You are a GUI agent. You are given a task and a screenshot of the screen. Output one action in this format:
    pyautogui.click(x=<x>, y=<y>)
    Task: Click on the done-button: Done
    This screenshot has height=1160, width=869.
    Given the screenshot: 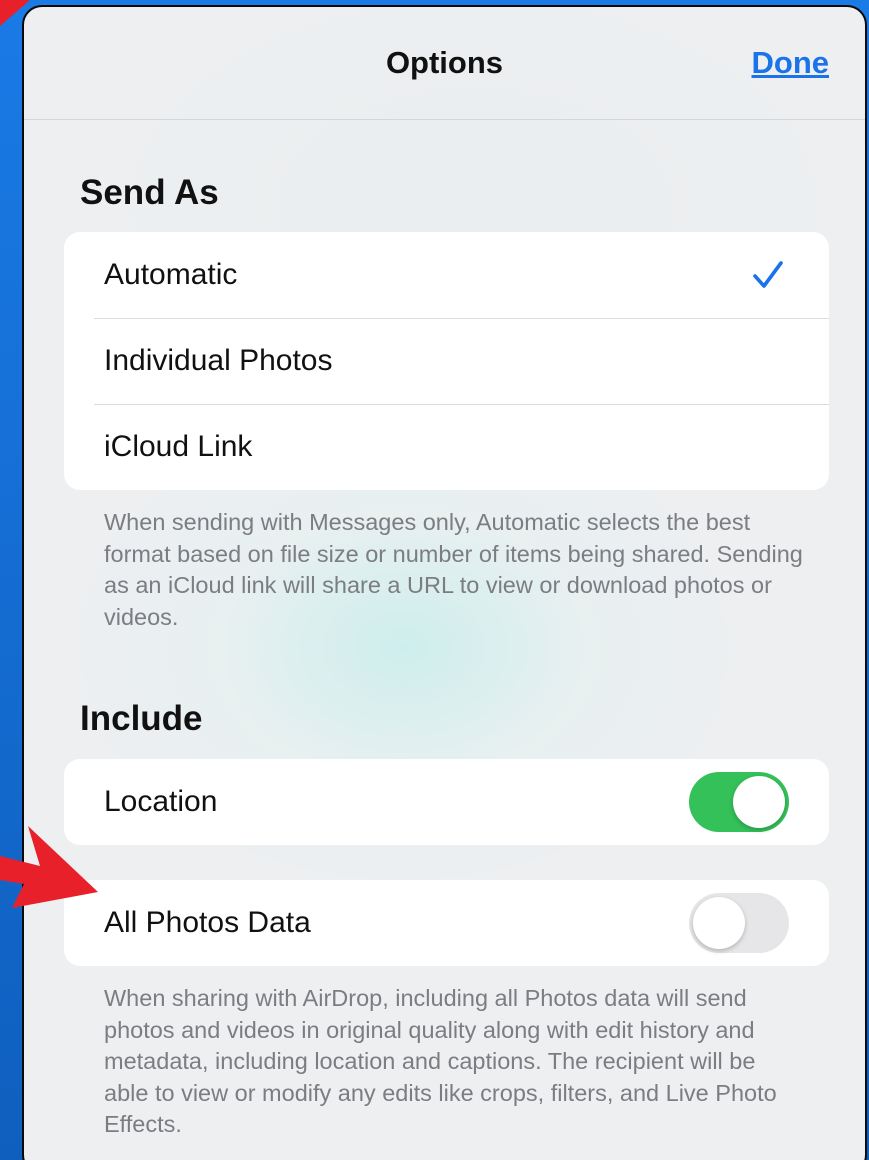 What is the action you would take?
    pyautogui.click(x=791, y=63)
    